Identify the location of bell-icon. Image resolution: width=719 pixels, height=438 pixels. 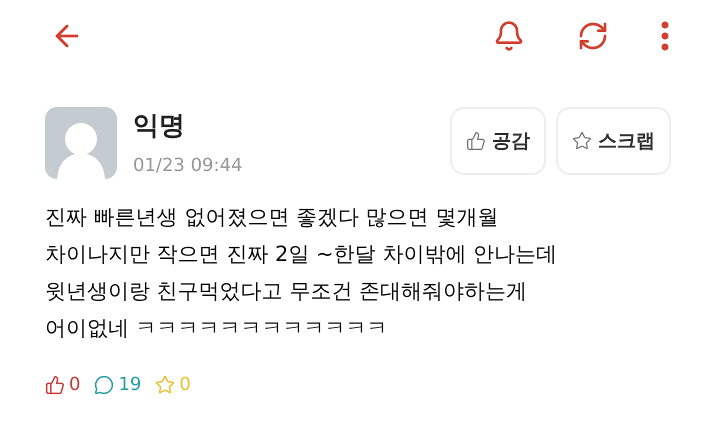
(509, 36).